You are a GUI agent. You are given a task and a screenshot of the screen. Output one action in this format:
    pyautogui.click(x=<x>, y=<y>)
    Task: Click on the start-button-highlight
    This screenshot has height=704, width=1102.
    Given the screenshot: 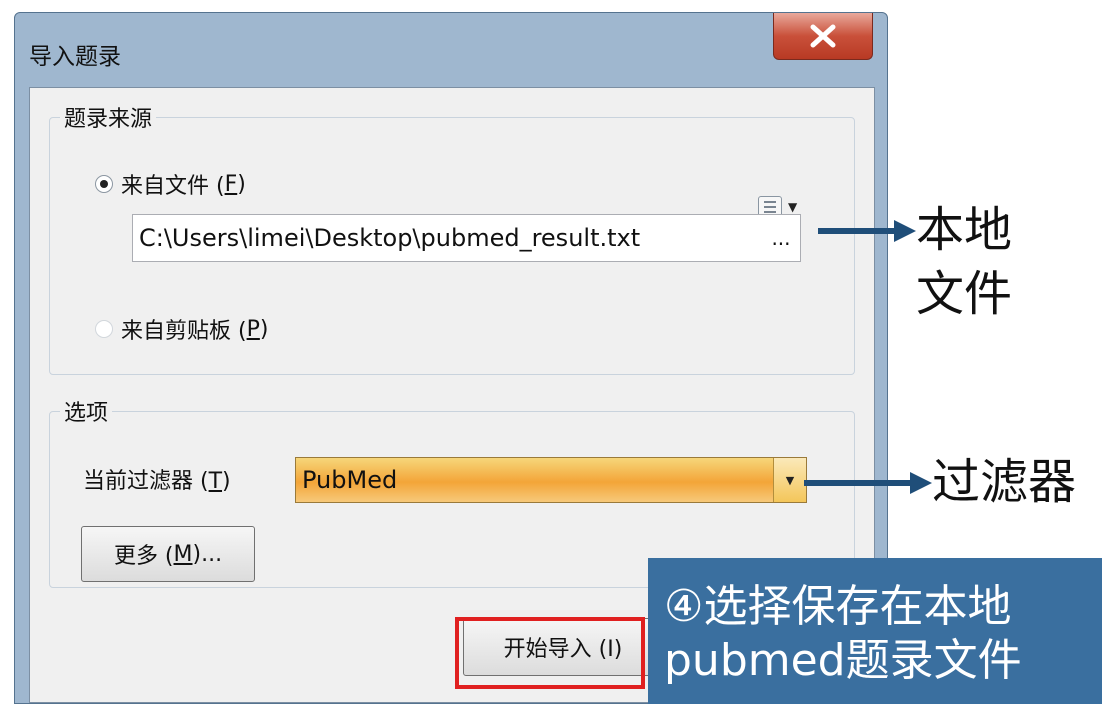 What is the action you would take?
    pyautogui.click(x=550, y=653)
    